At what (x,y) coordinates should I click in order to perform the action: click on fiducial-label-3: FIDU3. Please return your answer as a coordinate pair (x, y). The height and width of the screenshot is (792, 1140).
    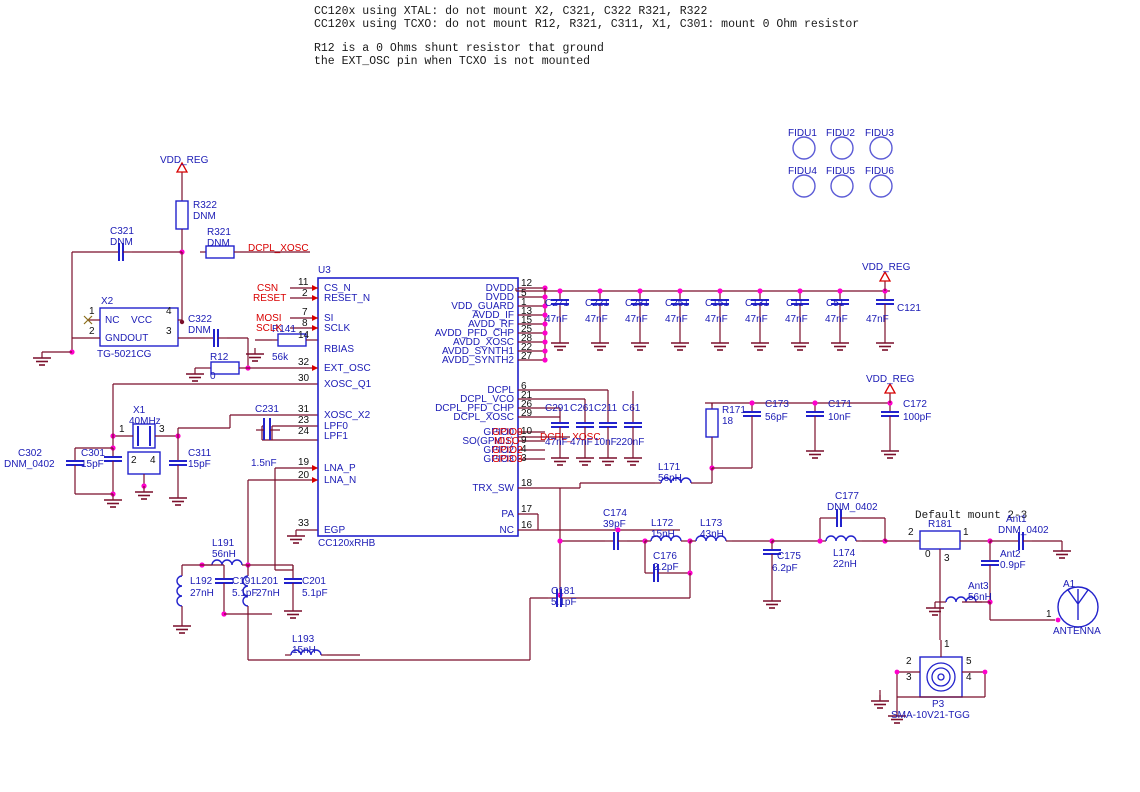
    Looking at the image, I should click on (879, 133).